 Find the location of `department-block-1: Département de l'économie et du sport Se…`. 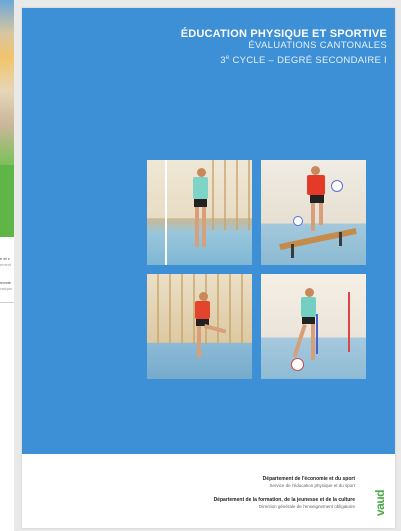

department-block-1: Département de l'économie et du sport Se… is located at coordinates (309, 482).